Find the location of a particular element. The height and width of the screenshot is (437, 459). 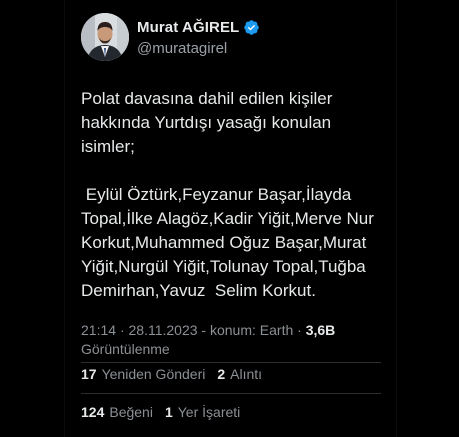

views-count: 3,6B is located at coordinates (320, 330).